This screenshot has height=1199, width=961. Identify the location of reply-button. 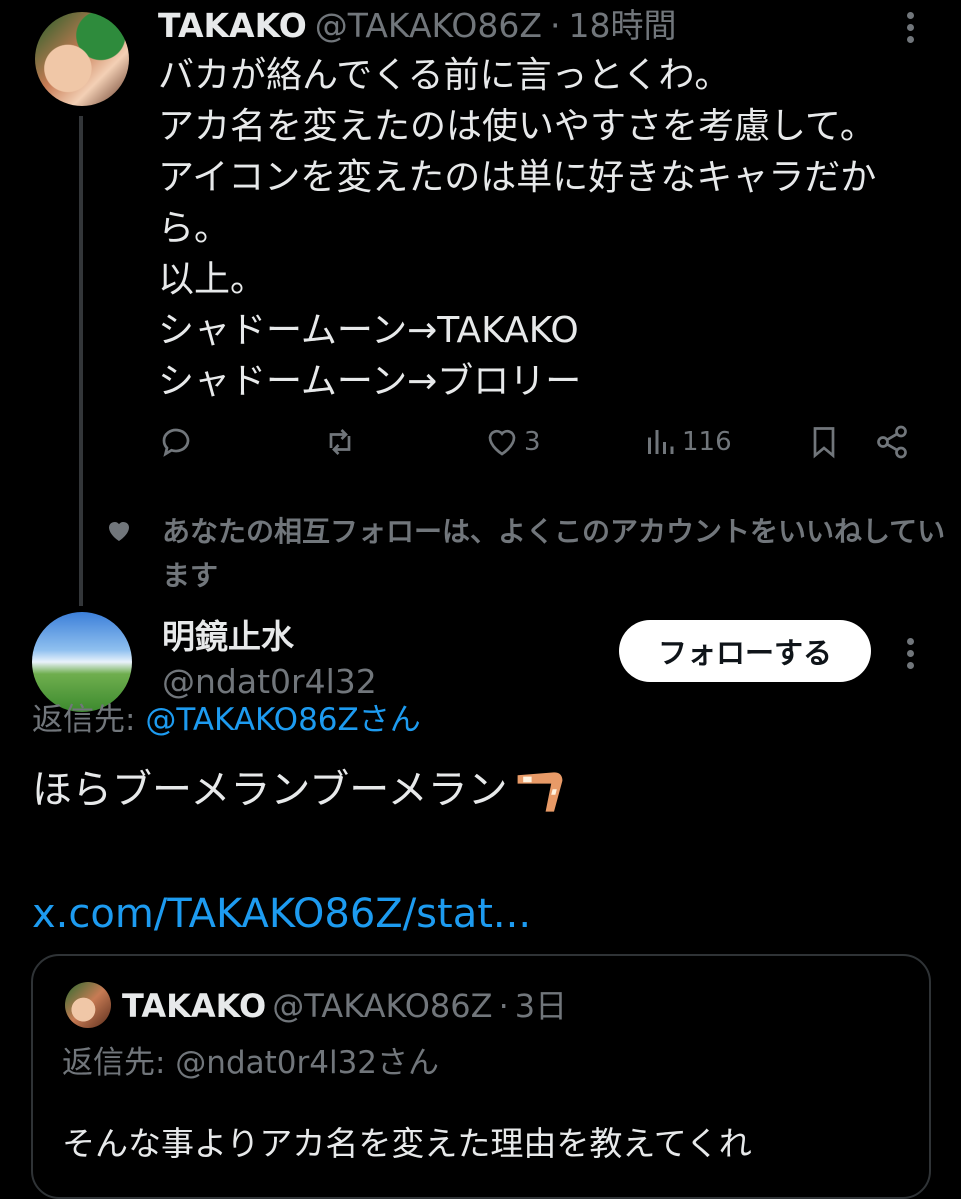
(176, 442).